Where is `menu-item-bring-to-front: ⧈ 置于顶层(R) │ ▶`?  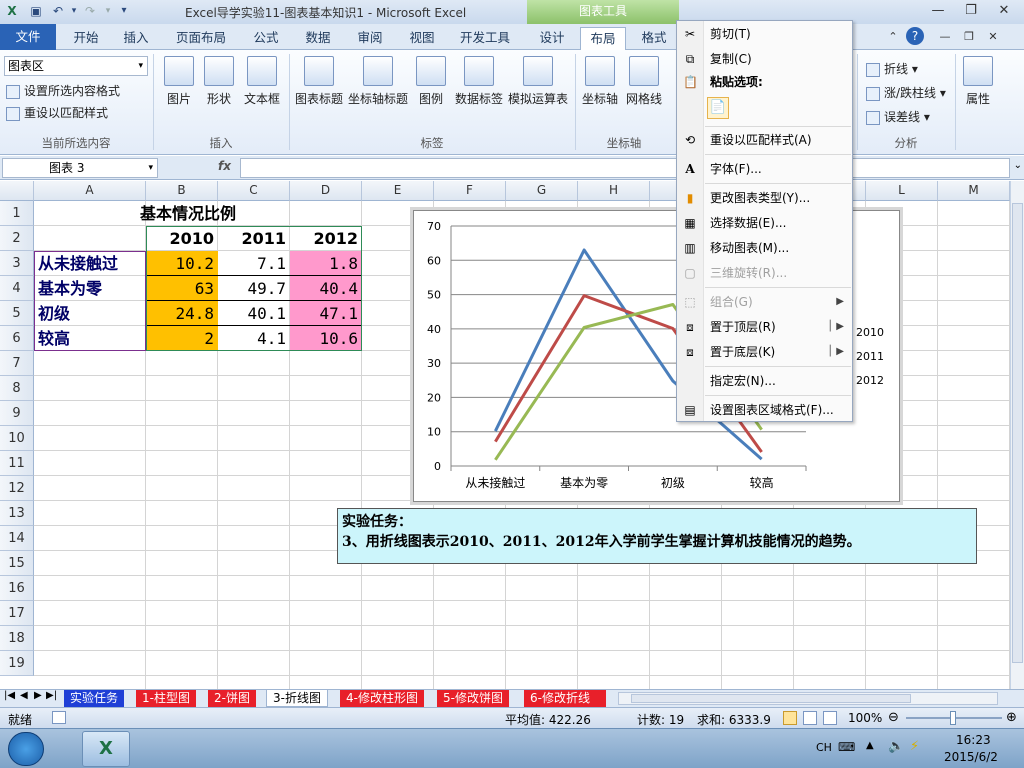 menu-item-bring-to-front: ⧈ 置于顶层(R) │ ▶ is located at coordinates (764, 327).